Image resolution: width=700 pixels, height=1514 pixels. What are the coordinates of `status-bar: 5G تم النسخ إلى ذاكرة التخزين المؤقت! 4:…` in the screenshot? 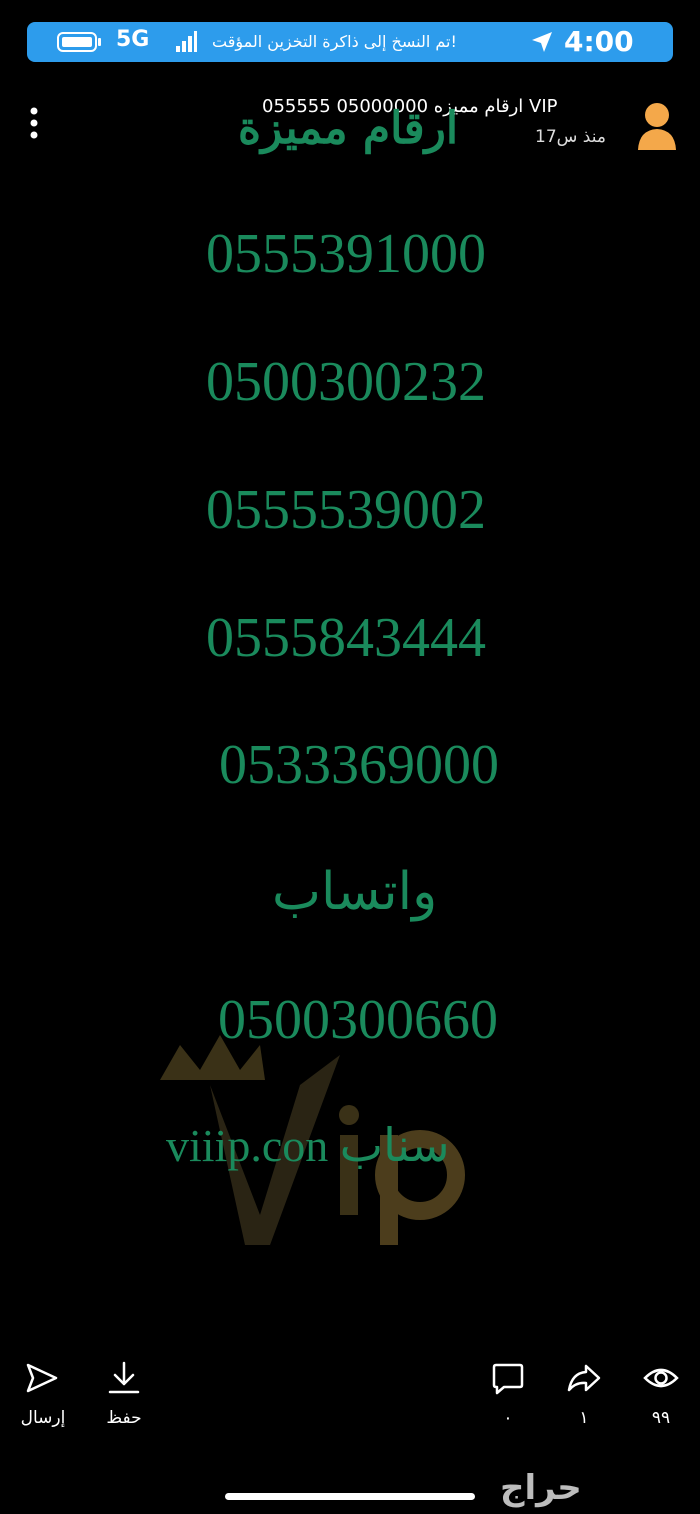 It's located at (350, 42).